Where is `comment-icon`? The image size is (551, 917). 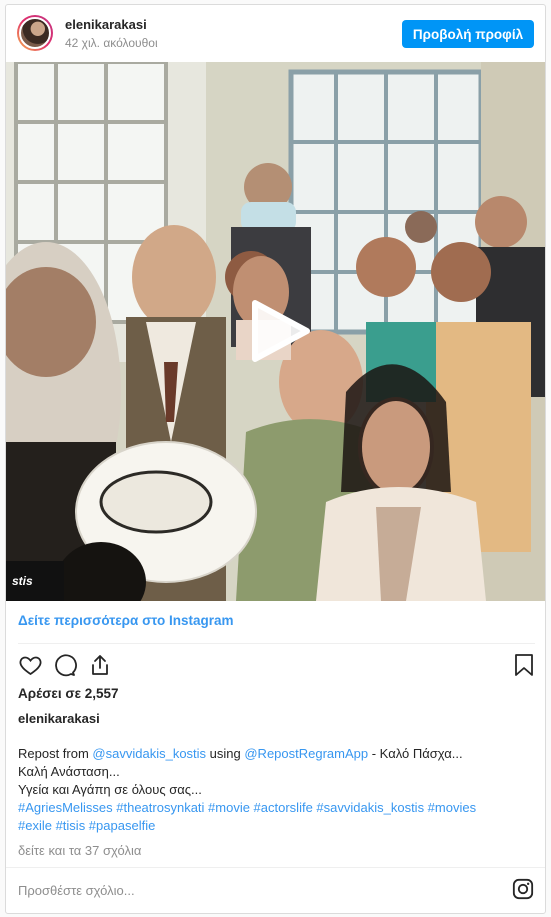
comment-icon is located at coordinates (64, 665).